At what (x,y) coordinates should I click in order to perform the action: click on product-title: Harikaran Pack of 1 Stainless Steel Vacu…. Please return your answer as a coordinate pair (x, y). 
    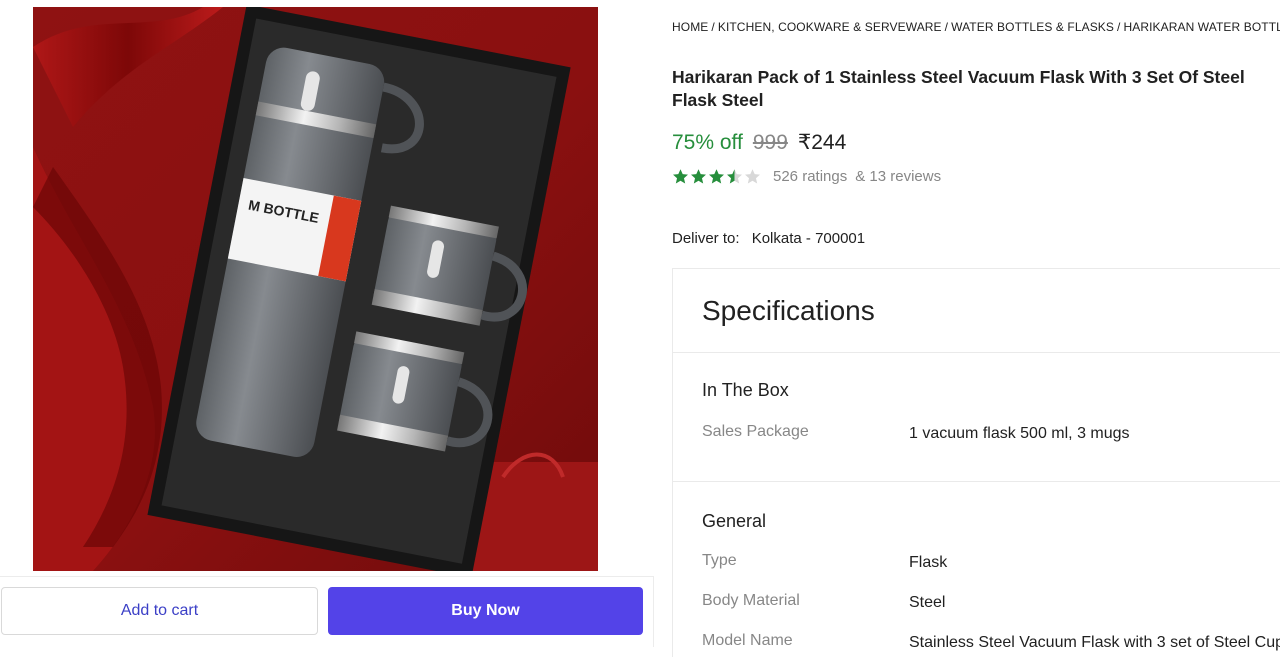
    Looking at the image, I should click on (976, 89).